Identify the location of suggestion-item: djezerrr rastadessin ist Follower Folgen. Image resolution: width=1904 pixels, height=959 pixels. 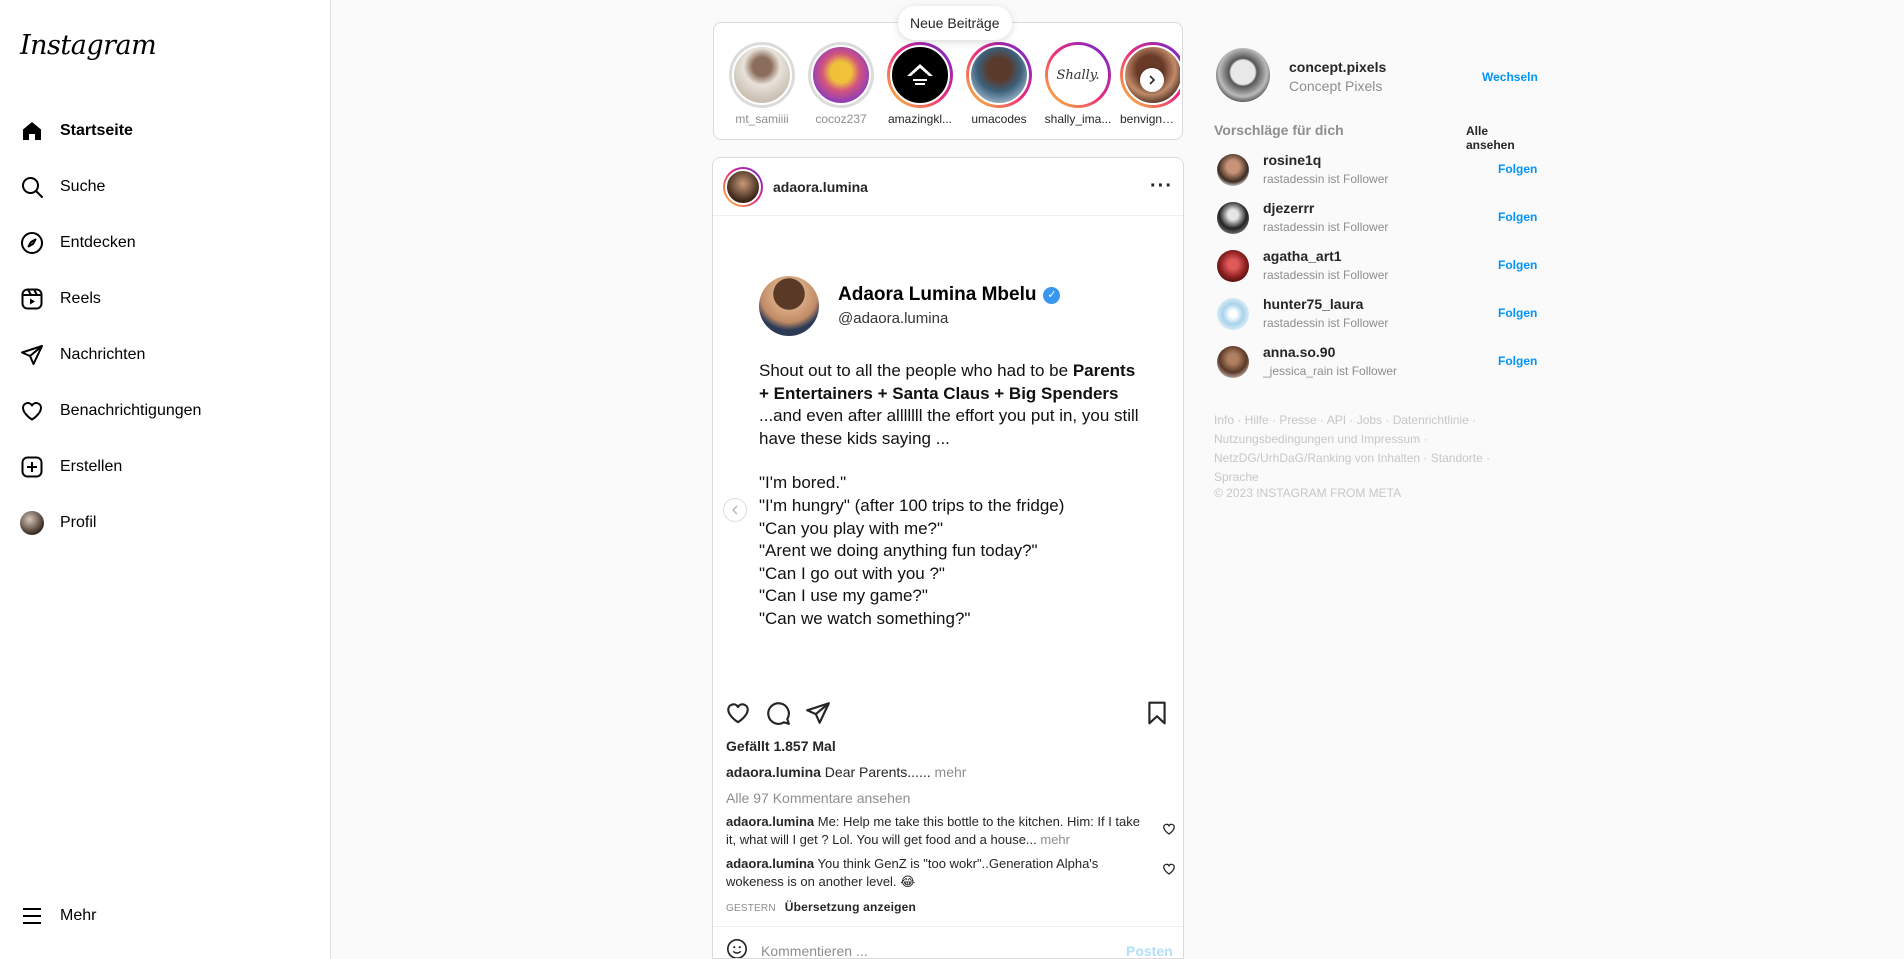
(1375, 222).